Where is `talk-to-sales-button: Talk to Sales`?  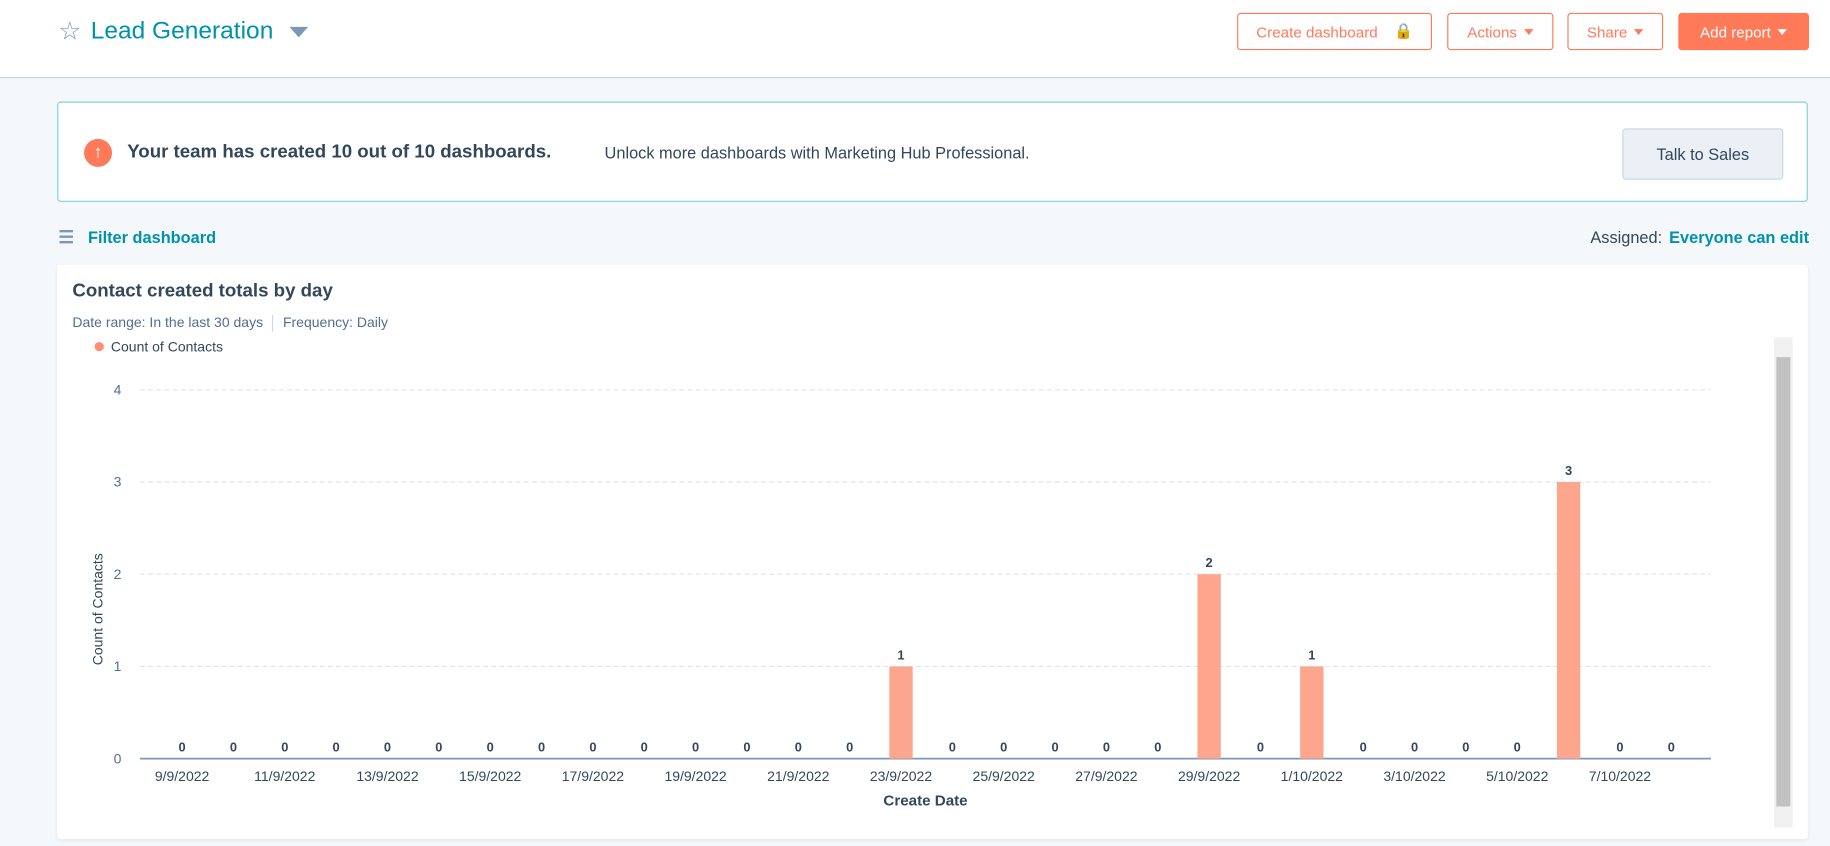 talk-to-sales-button: Talk to Sales is located at coordinates (1703, 154).